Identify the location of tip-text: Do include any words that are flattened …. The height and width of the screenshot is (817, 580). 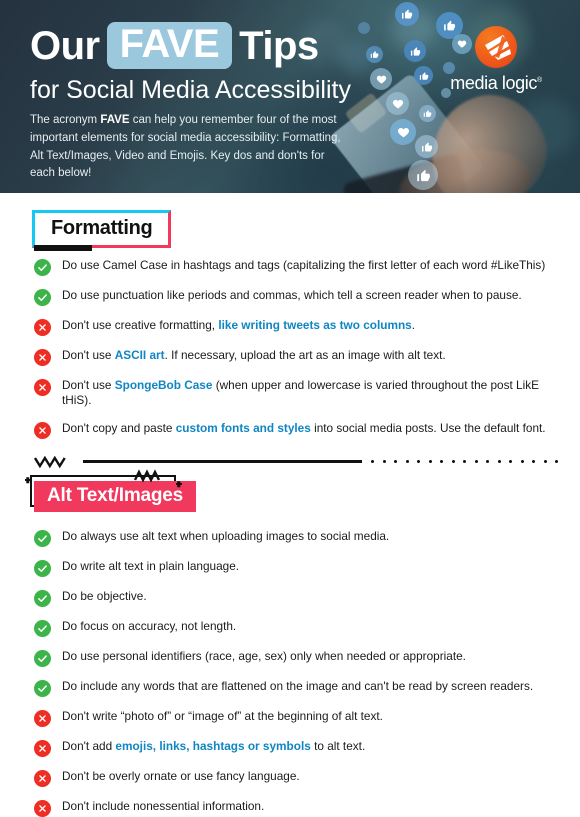
(297, 686).